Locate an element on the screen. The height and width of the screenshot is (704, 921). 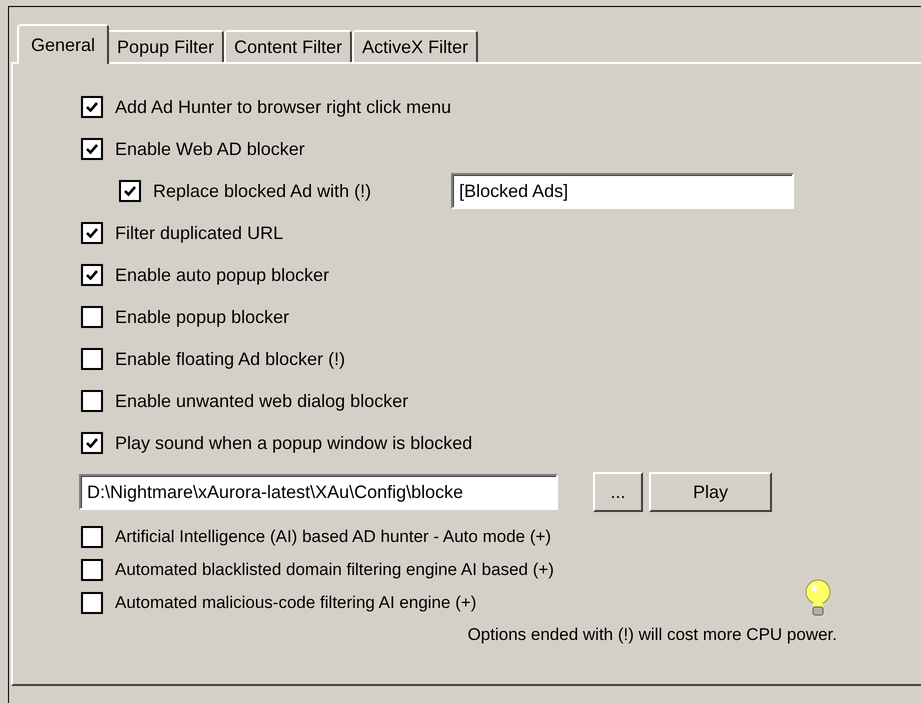
note-text: Options ended with (!) will cost more CPU power. is located at coordinates (652, 635).